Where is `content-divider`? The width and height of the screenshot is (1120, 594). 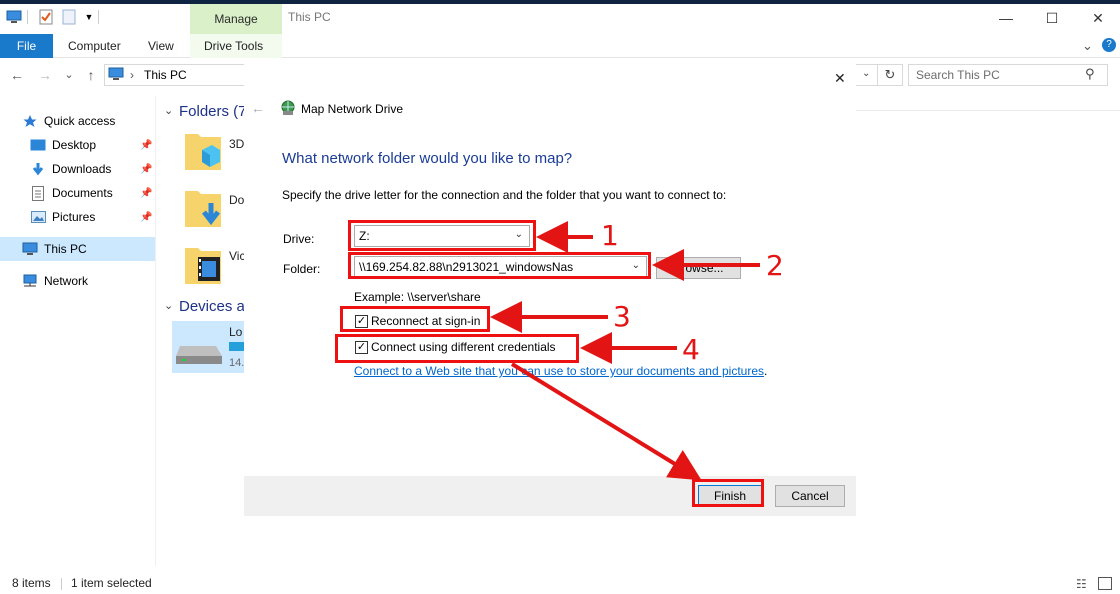 content-divider is located at coordinates (988, 110).